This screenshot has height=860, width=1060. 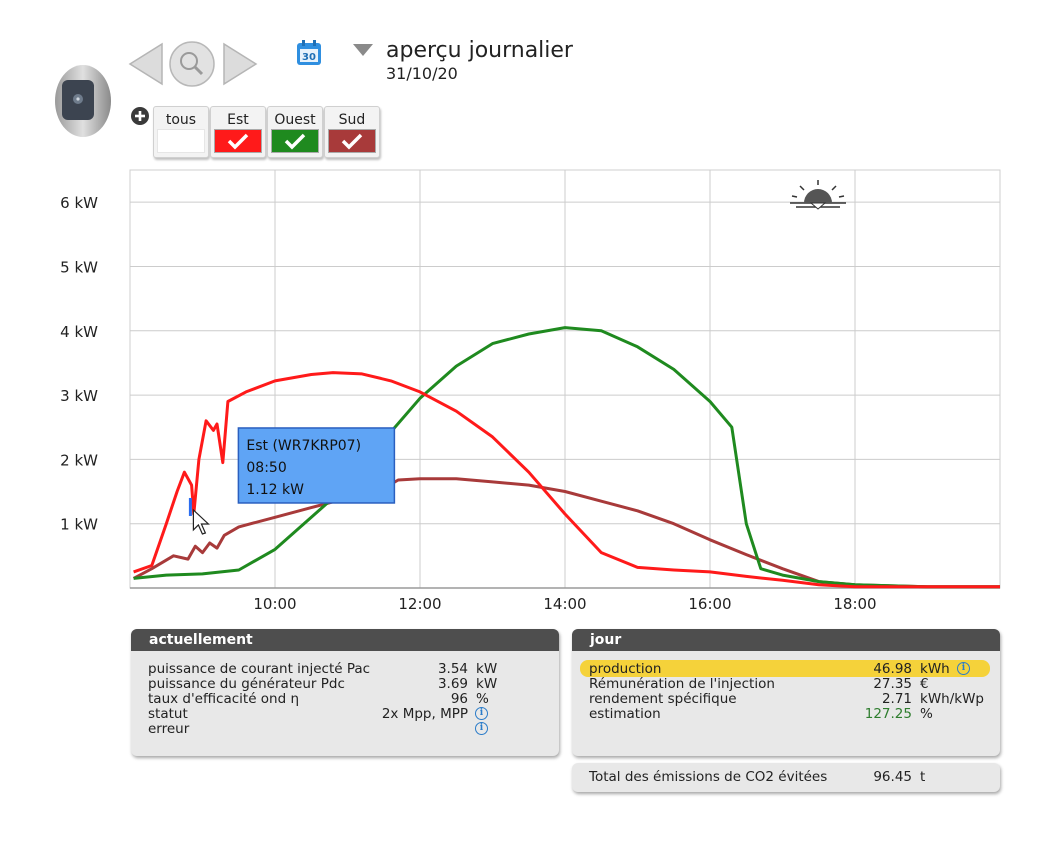 I want to click on panel-title: actuellement, so click(x=345, y=640).